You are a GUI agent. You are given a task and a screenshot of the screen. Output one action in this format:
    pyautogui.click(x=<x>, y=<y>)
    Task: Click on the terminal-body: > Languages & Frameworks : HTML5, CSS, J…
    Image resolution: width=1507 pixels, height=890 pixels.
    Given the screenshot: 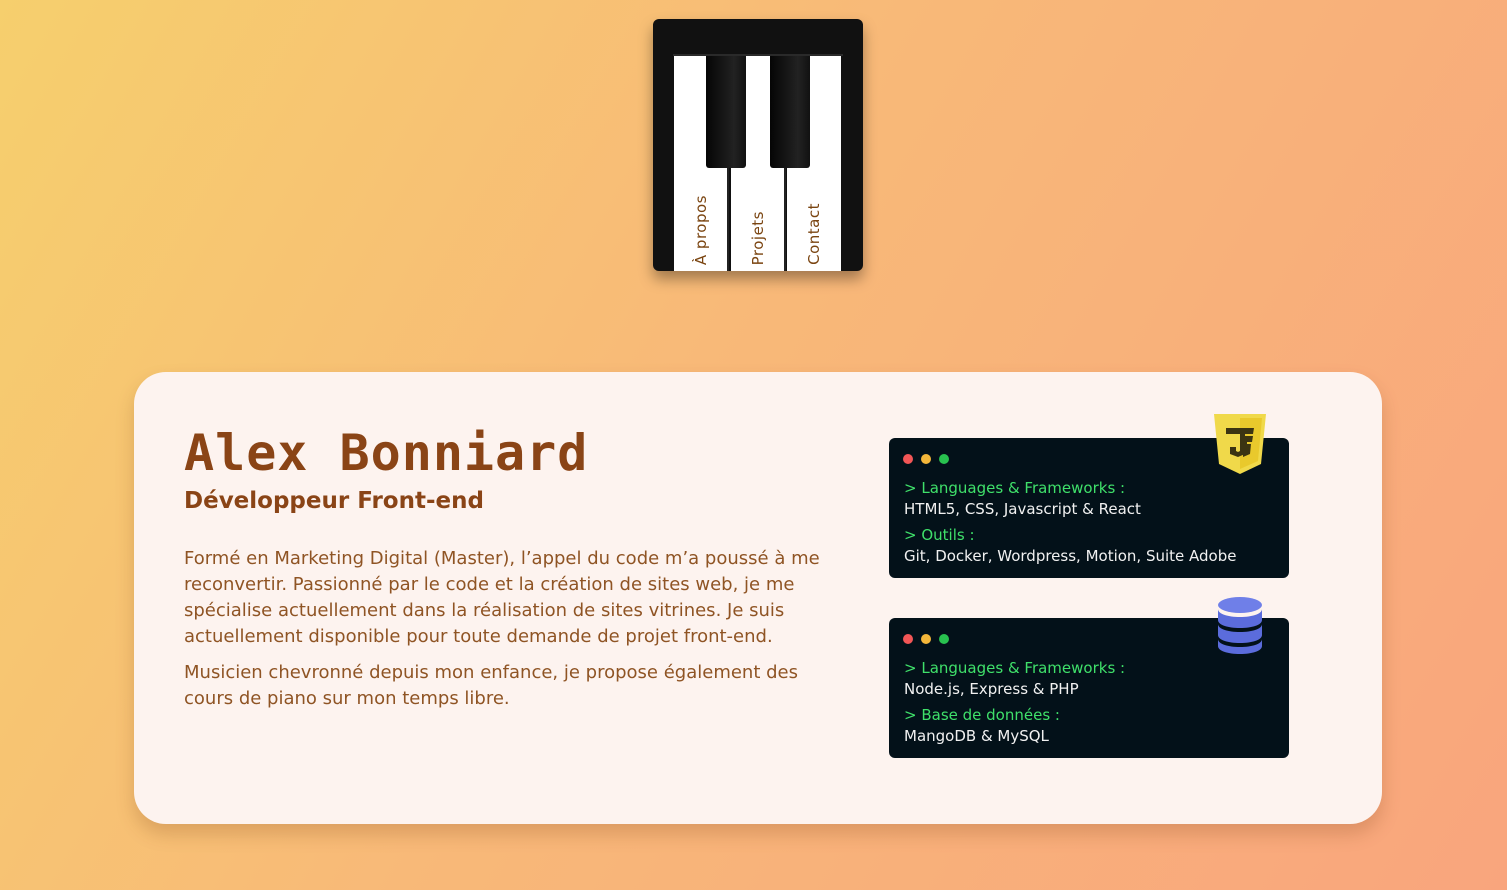 What is the action you would take?
    pyautogui.click(x=1091, y=525)
    